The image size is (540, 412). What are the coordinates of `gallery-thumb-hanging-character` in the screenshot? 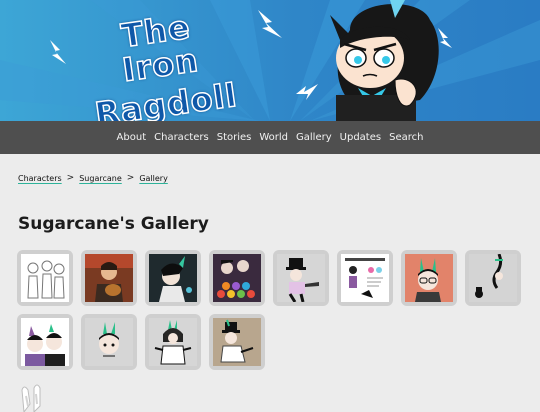 It's located at (493, 278).